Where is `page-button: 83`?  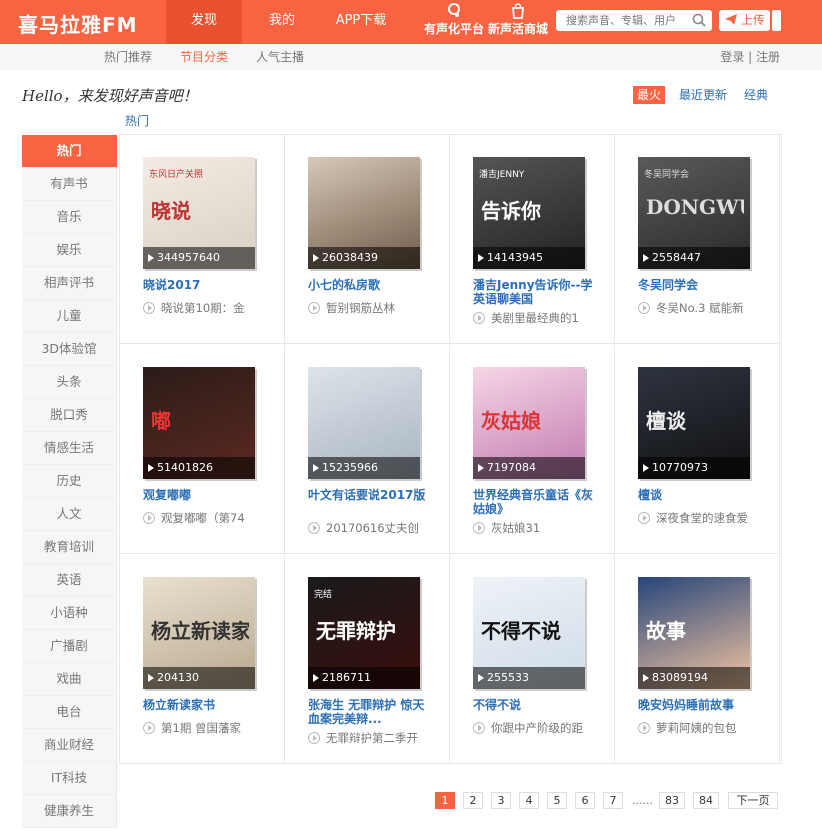 page-button: 83 is located at coordinates (672, 800).